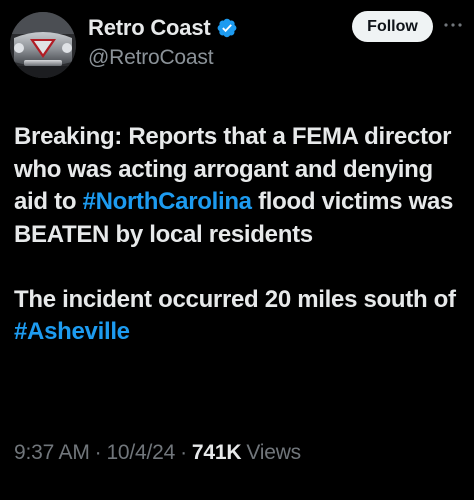 This screenshot has height=500, width=474. What do you see at coordinates (149, 28) in the screenshot?
I see `author-display-name: Retro Coast` at bounding box center [149, 28].